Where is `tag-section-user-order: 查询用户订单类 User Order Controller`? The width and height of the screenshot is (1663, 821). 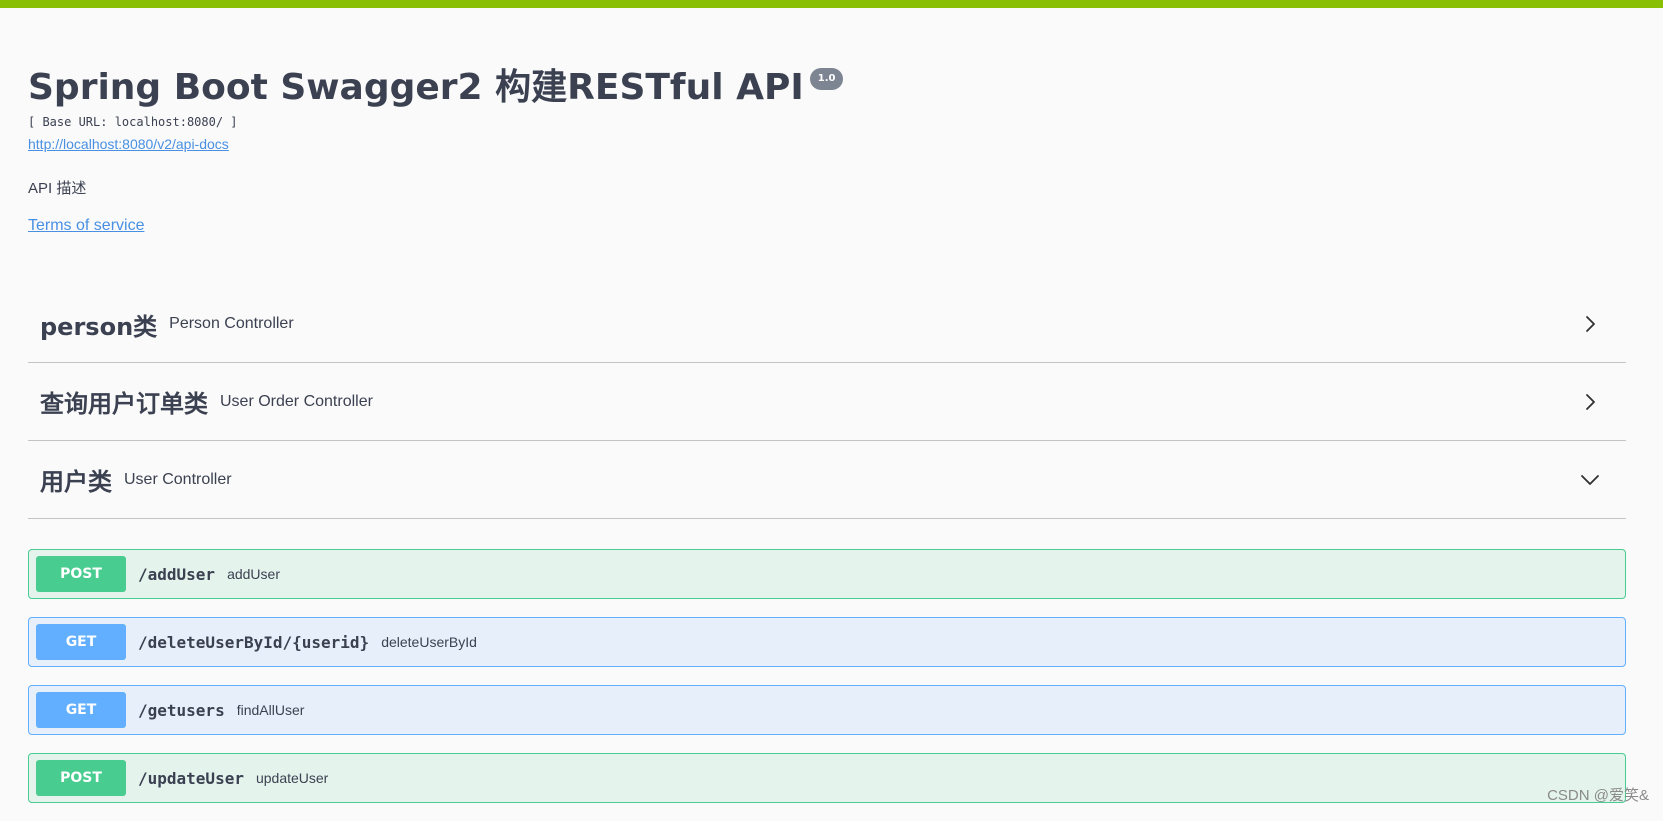
tag-section-user-order: 查询用户订单类 User Order Controller is located at coordinates (827, 402).